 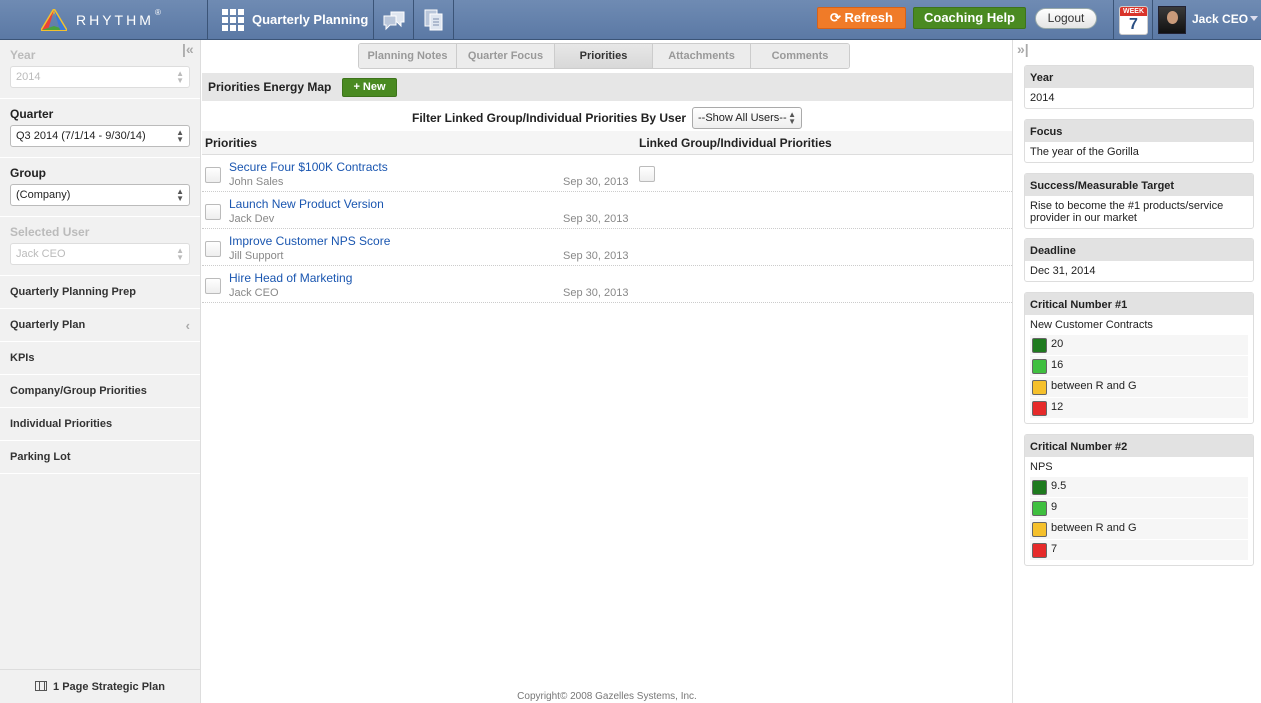 I want to click on sidebar-item-quarterly-plan: Quarterly Plan ‹, so click(x=100, y=325).